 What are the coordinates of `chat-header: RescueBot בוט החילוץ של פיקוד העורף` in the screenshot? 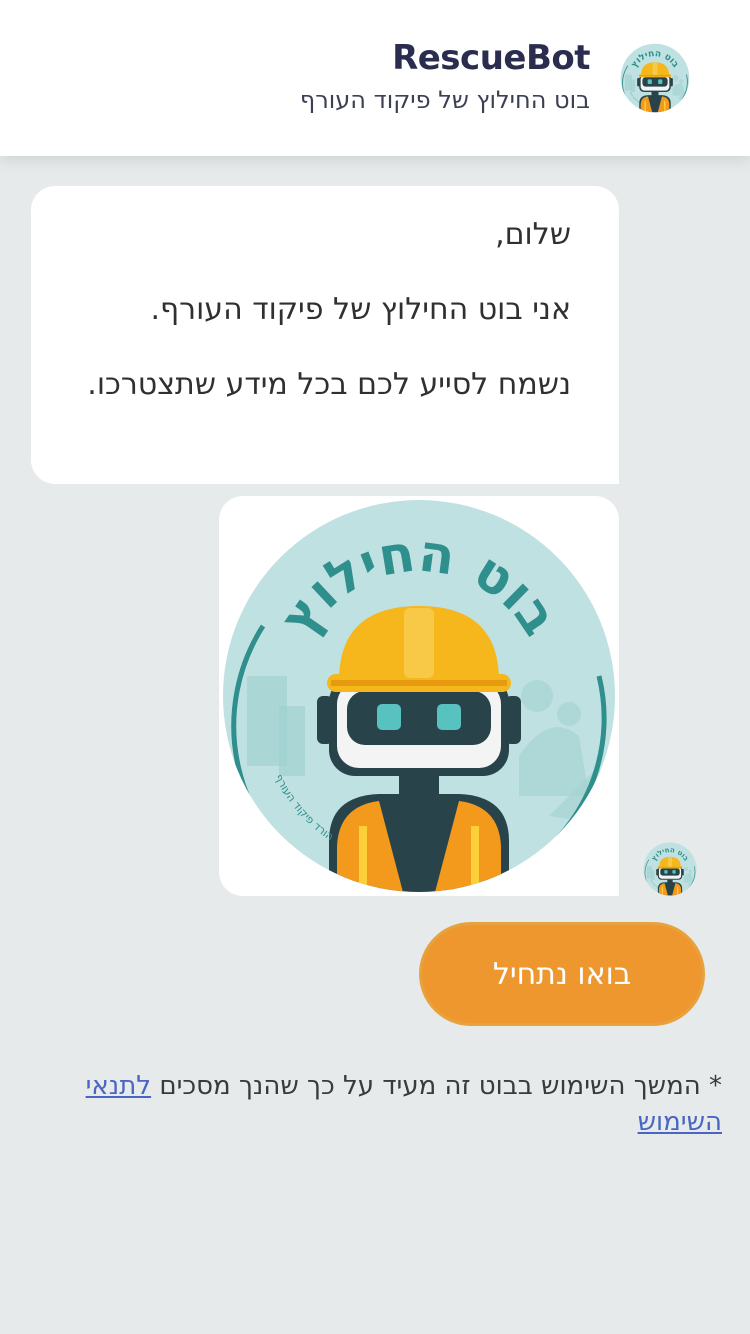 It's located at (375, 78).